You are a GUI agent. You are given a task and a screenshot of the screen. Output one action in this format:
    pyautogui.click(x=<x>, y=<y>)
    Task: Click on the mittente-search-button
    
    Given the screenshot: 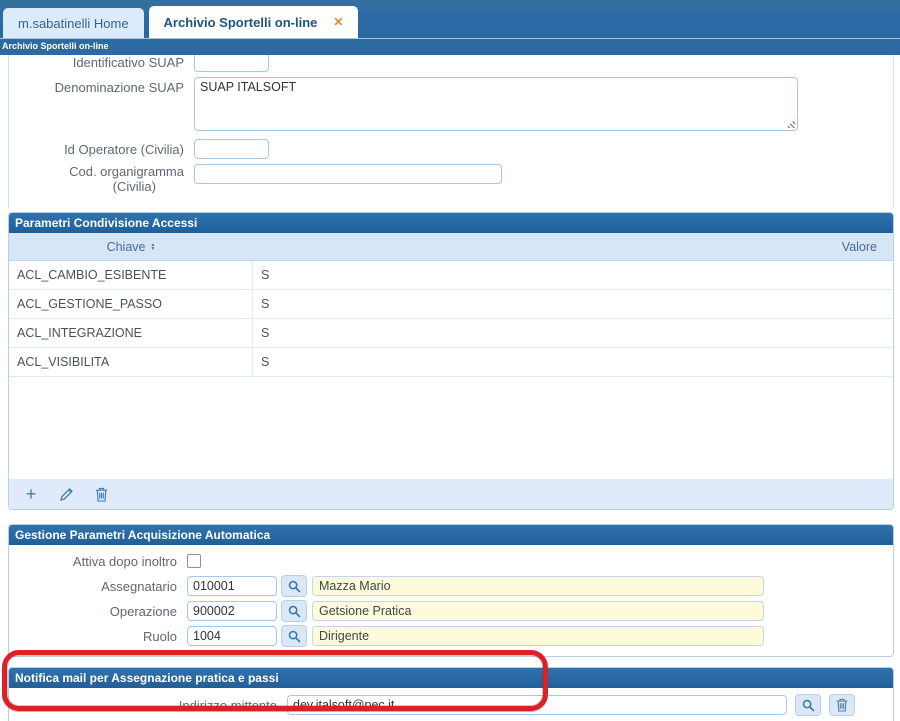 What is the action you would take?
    pyautogui.click(x=808, y=705)
    